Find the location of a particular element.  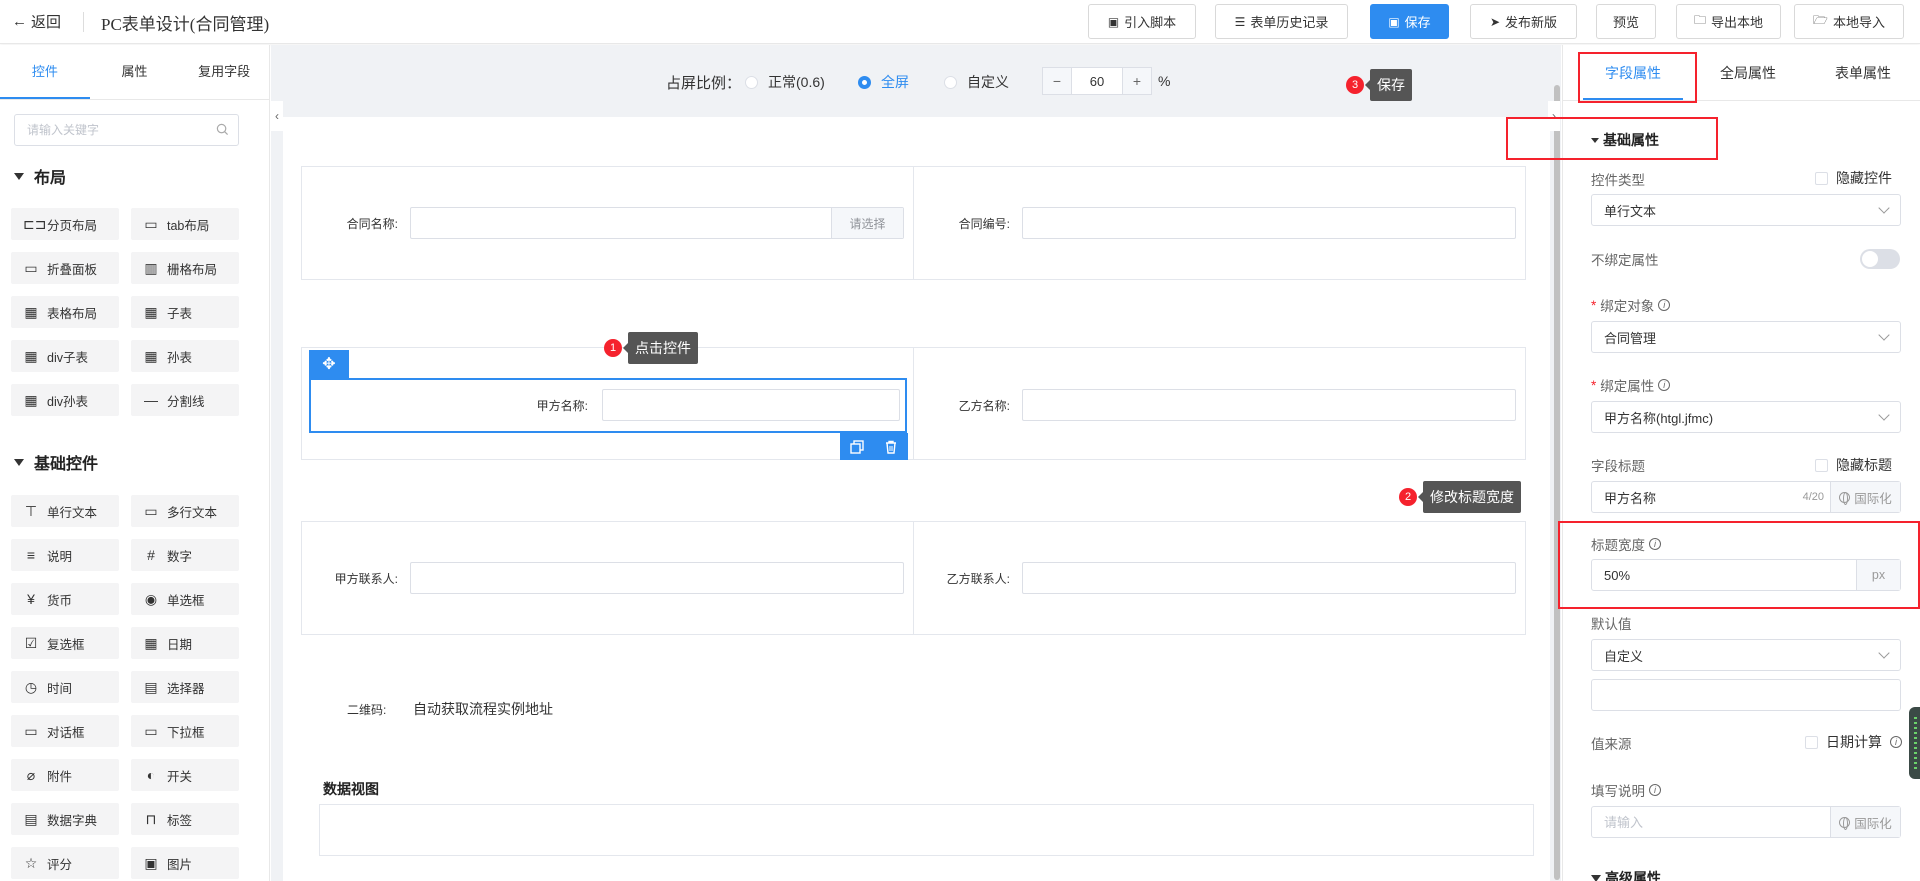

ratio-normal-radio: 正常(0.6) is located at coordinates (785, 82).